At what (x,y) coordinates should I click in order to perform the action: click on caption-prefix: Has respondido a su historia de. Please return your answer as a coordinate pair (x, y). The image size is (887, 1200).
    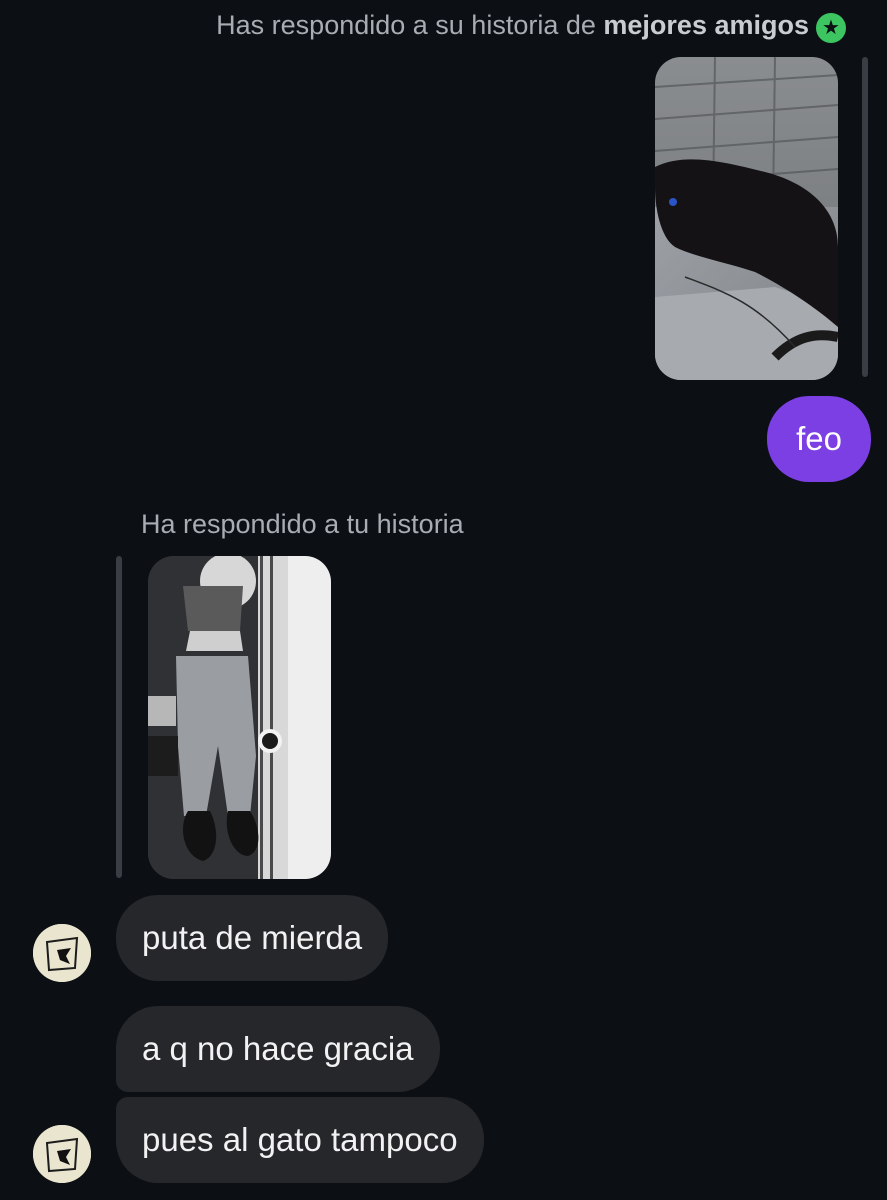
    Looking at the image, I should click on (406, 25).